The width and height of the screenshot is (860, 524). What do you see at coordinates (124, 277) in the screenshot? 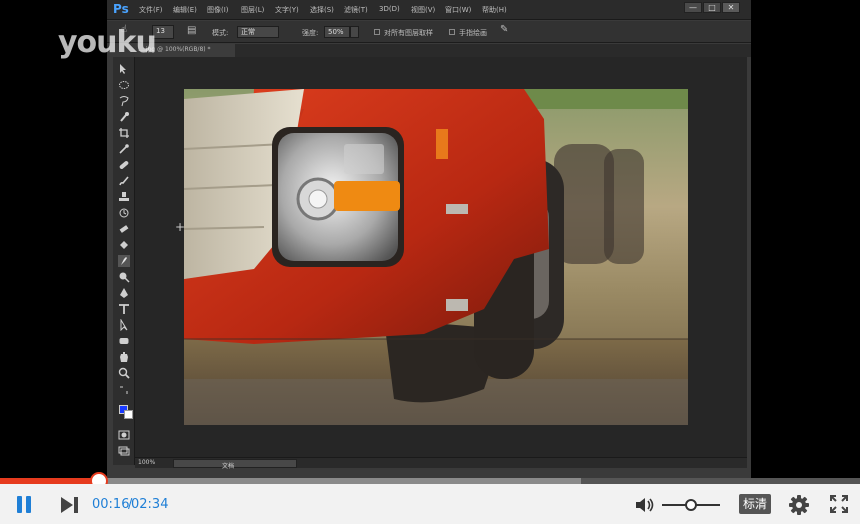
I see `dodge-tool-icon` at bounding box center [124, 277].